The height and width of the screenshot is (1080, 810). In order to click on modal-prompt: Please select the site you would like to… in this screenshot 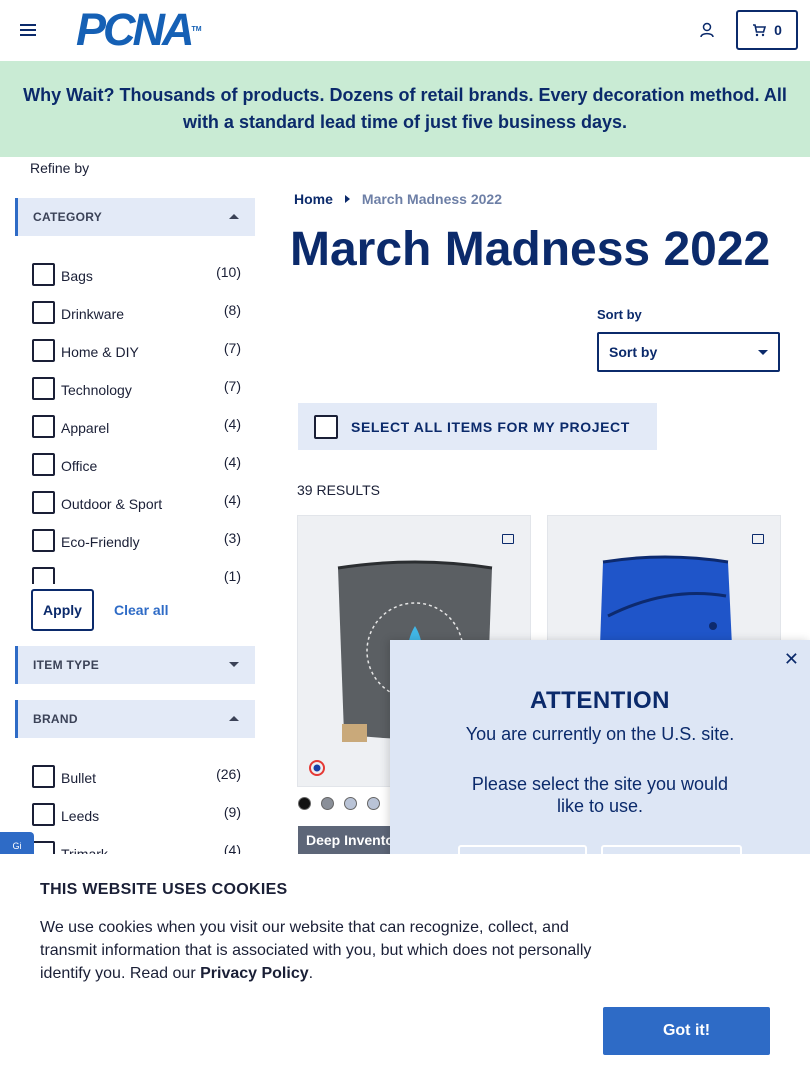, I will do `click(600, 795)`.